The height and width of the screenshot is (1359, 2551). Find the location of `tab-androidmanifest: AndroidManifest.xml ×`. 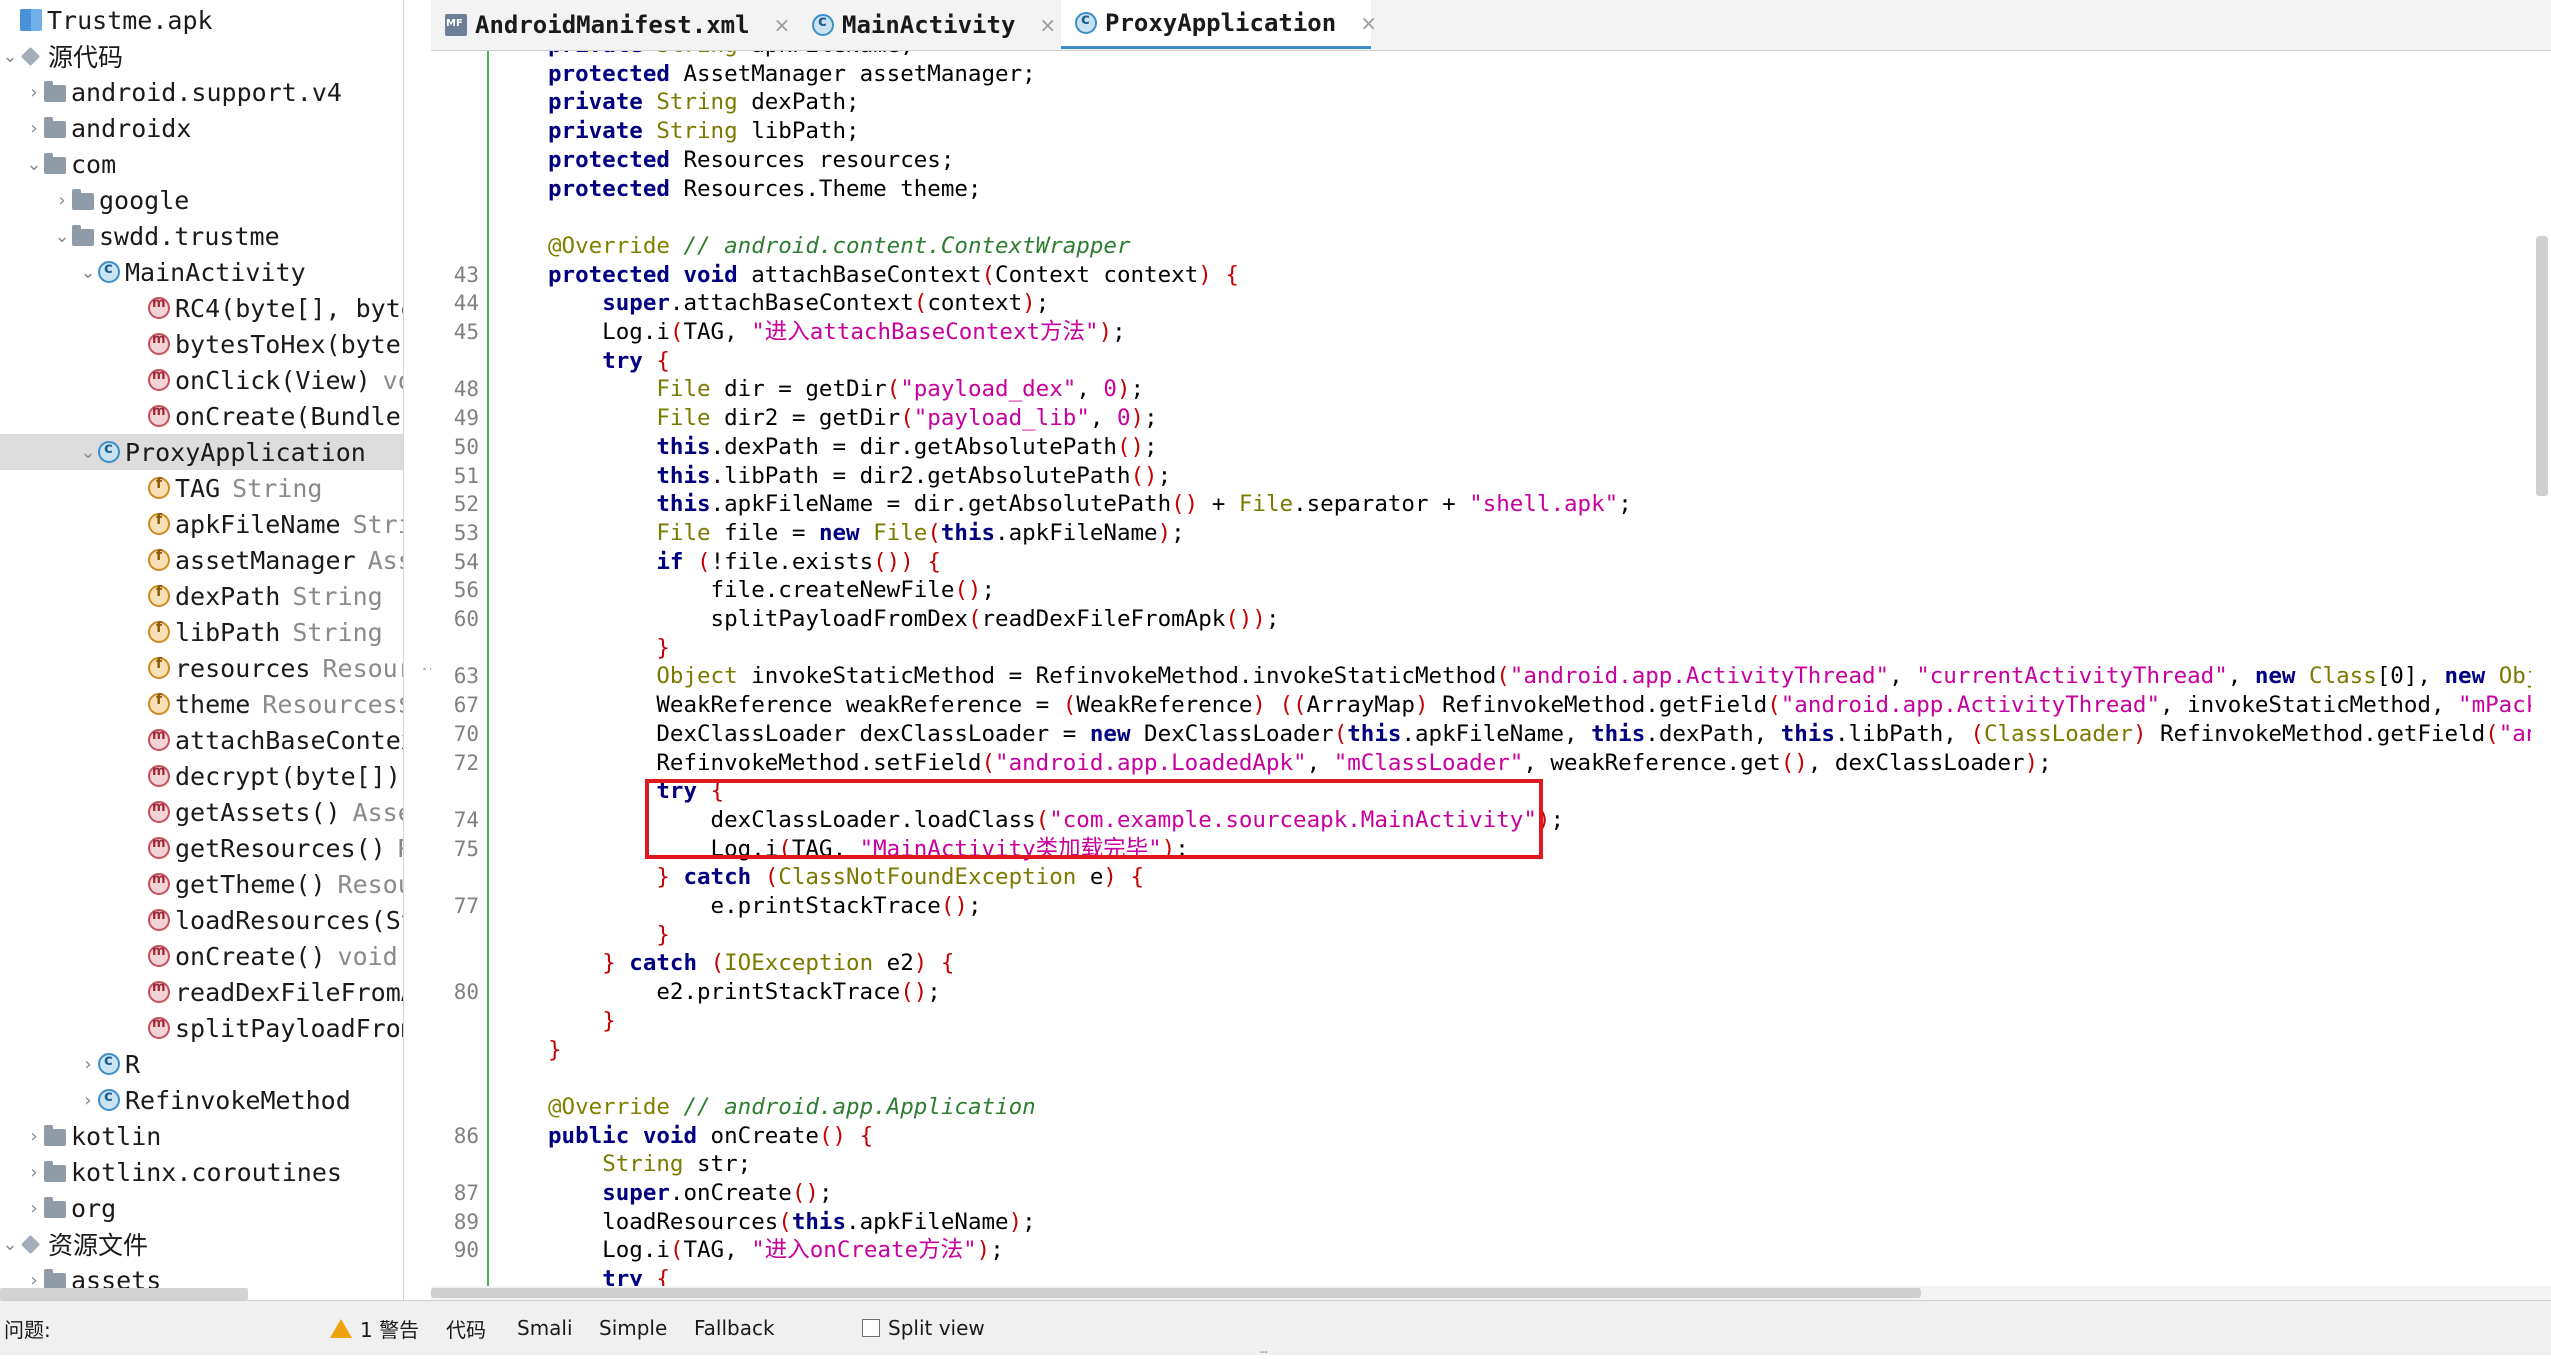

tab-androidmanifest: AndroidManifest.xml × is located at coordinates (612, 24).